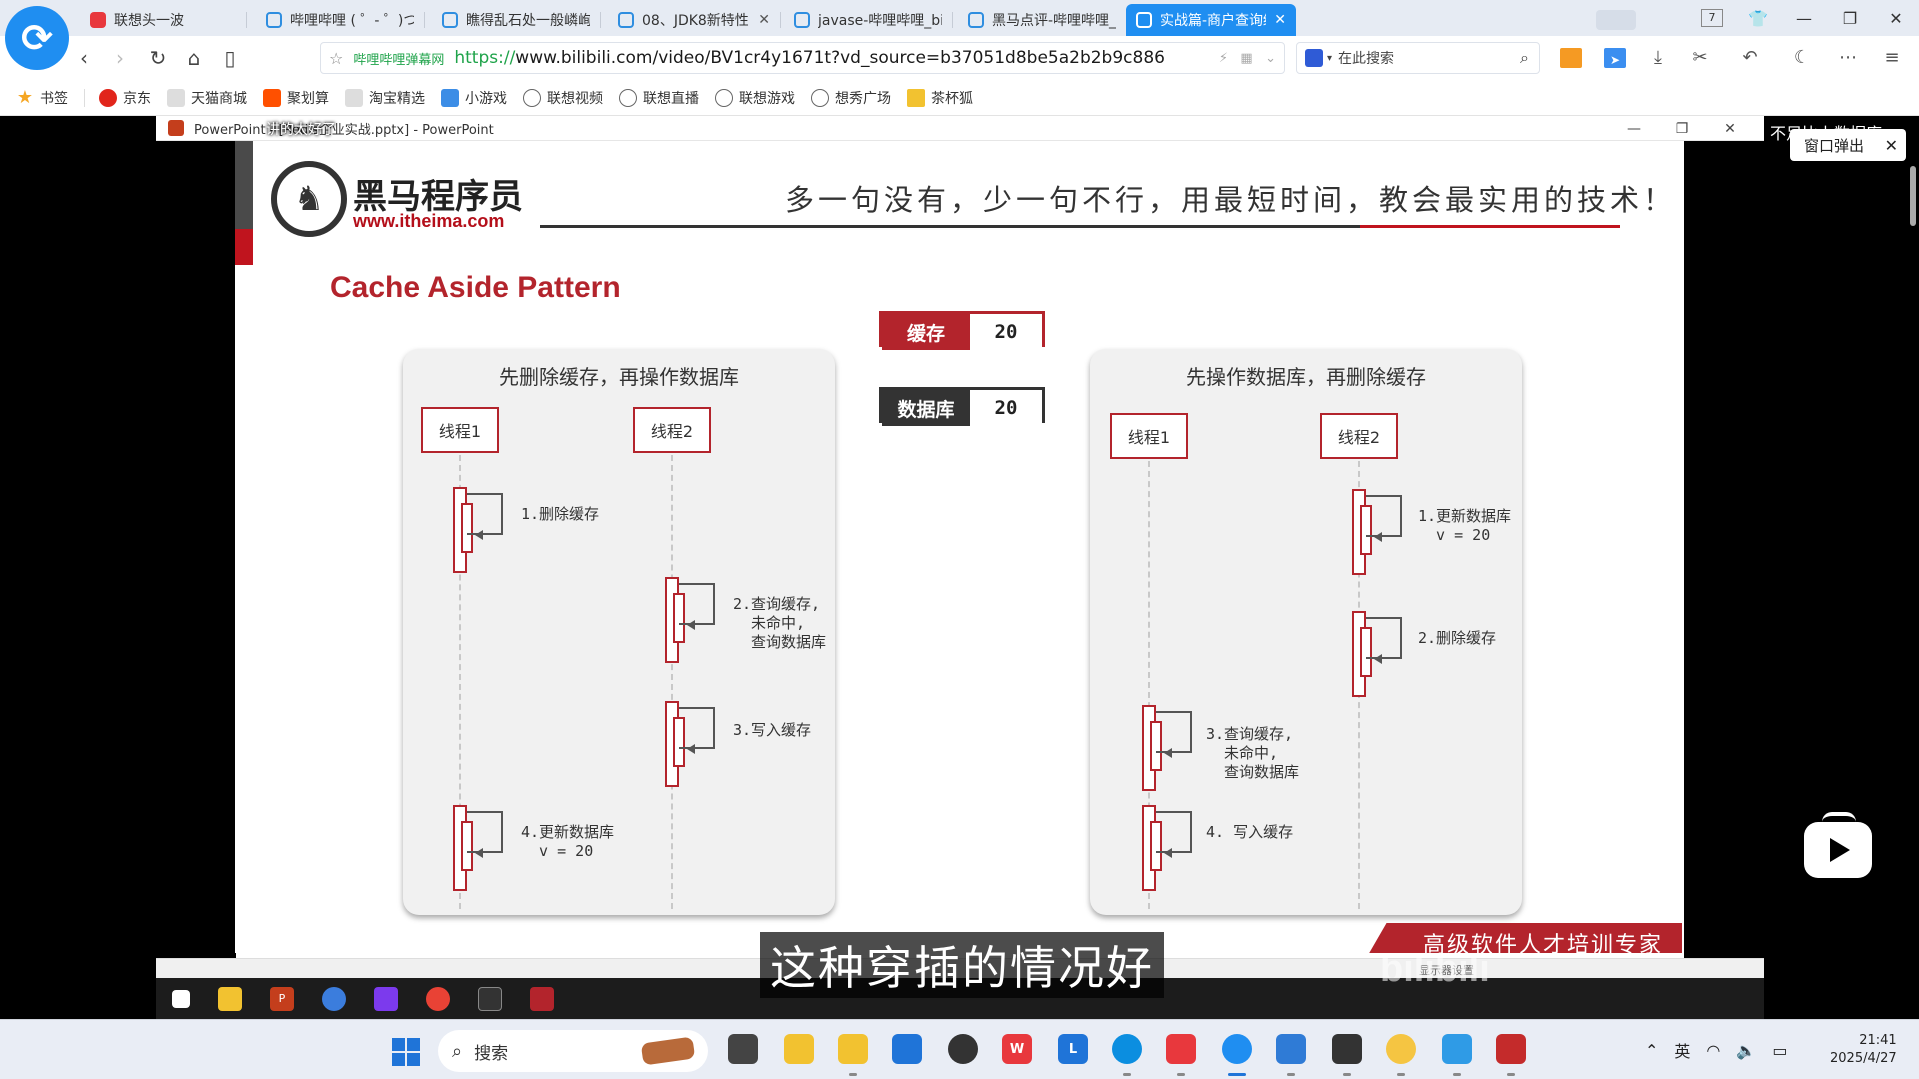  Describe the element at coordinates (1758, 18) in the screenshot. I see `shirt-skin-icon: 👕` at that location.